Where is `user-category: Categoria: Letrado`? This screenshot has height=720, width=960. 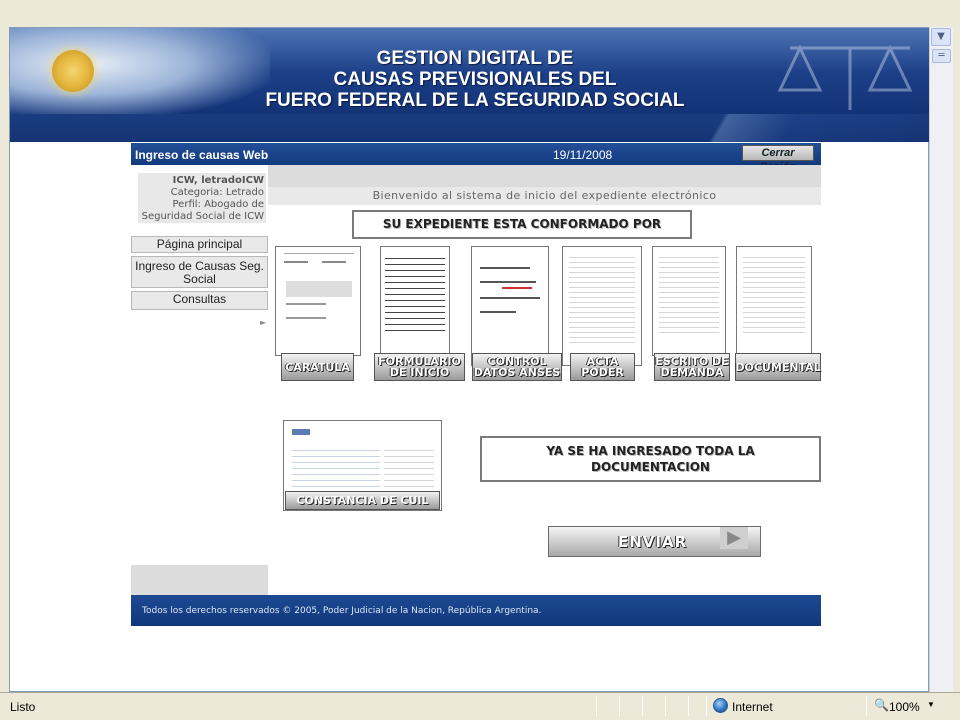 user-category: Categoria: Letrado is located at coordinates (217, 192).